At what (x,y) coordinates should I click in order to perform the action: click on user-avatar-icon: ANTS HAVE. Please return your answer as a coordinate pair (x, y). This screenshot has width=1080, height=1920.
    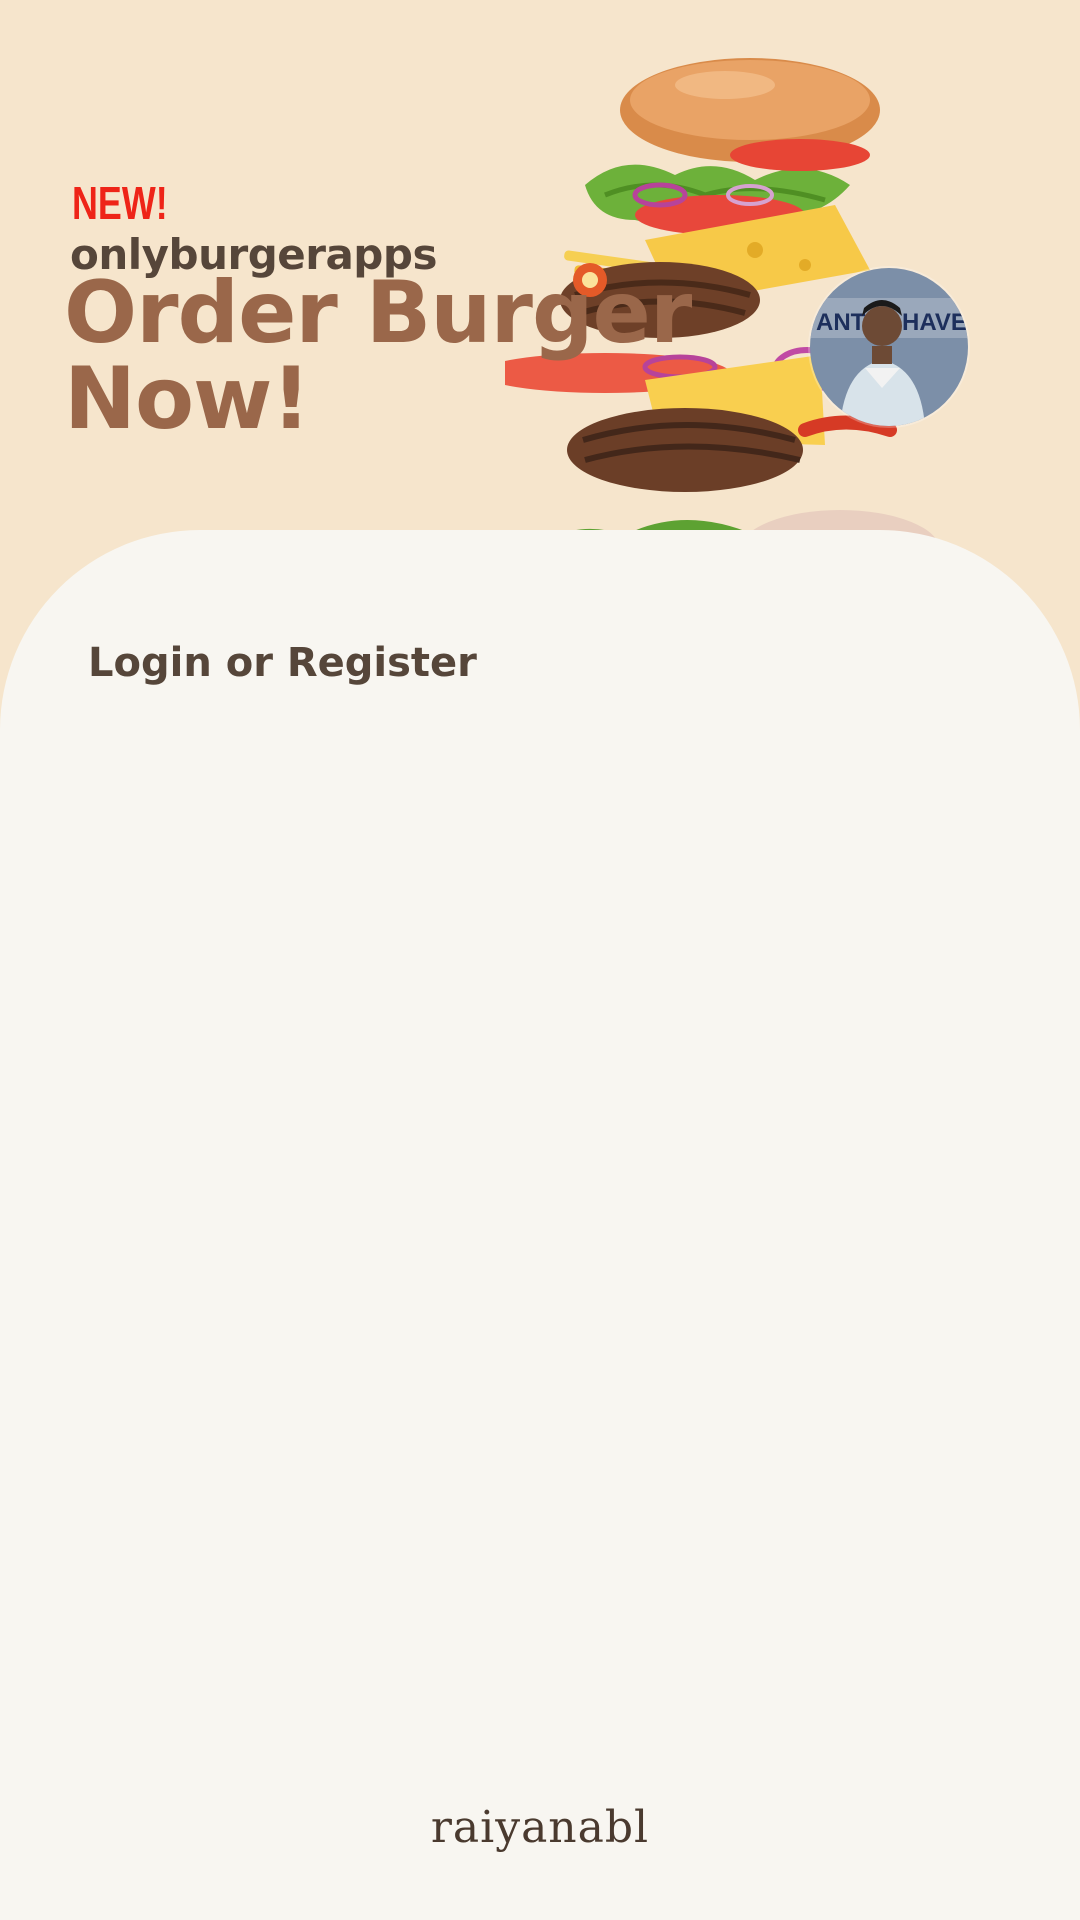
    Looking at the image, I should click on (889, 347).